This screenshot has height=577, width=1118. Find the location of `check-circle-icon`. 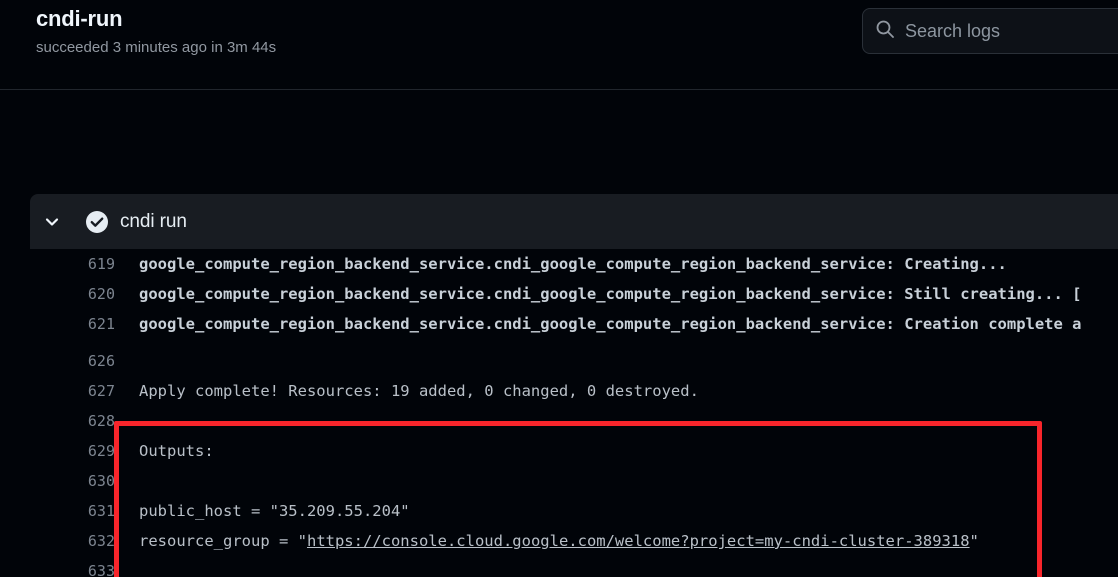

check-circle-icon is located at coordinates (97, 222).